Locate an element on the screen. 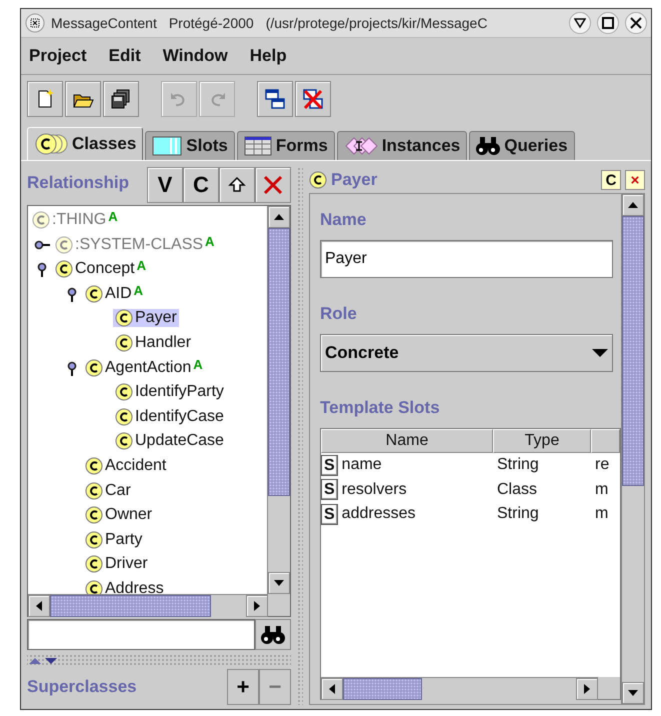 This screenshot has width=661, height=716. menu-item: Project is located at coordinates (58, 56).